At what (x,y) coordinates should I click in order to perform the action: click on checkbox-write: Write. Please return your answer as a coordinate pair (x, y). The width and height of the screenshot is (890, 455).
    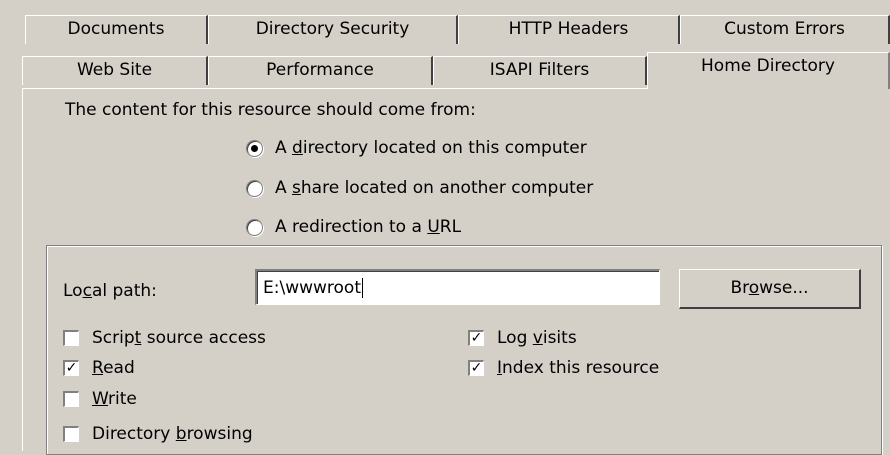
    Looking at the image, I should click on (100, 399).